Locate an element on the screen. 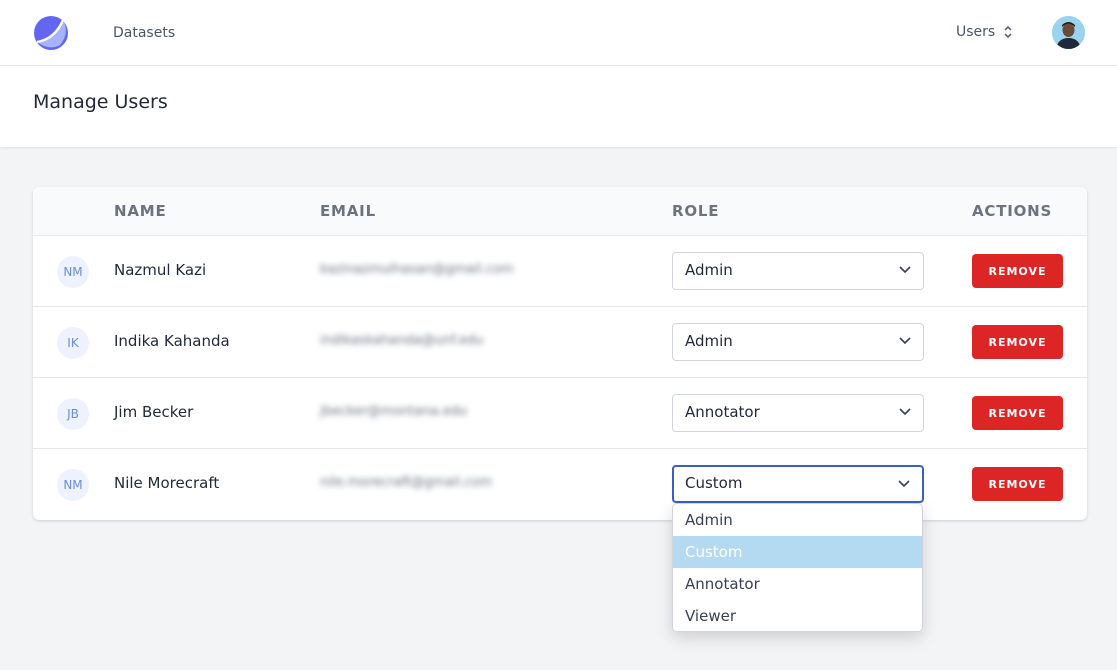  role-dropdown-menu: Admin Custom Annotator Viewer is located at coordinates (797, 567).